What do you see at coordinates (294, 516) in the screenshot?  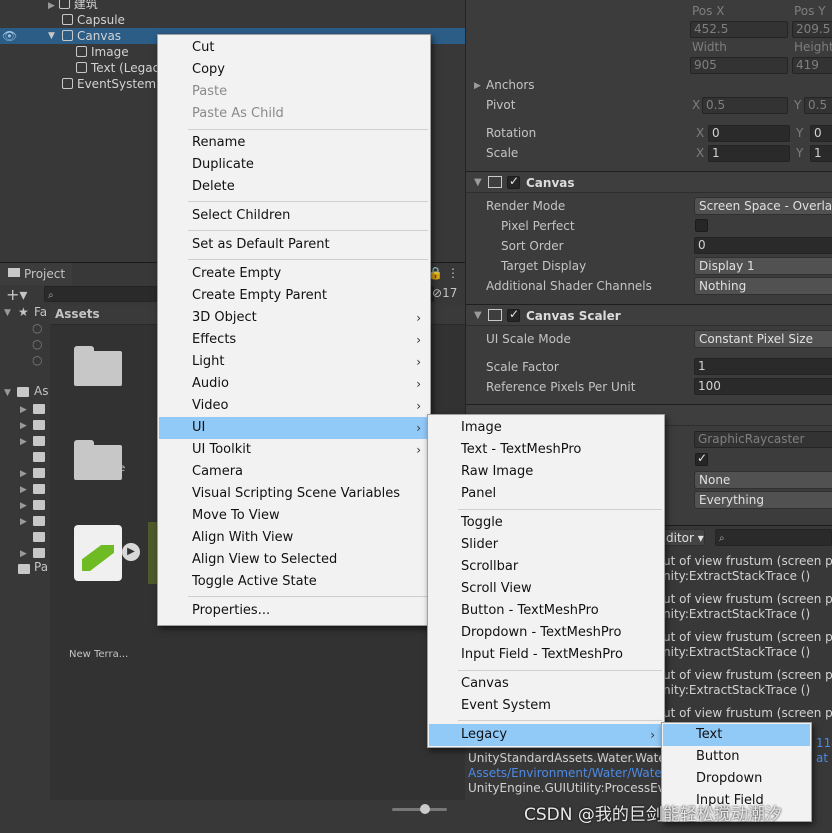 I see `menu-item-move-to-view: Move To View` at bounding box center [294, 516].